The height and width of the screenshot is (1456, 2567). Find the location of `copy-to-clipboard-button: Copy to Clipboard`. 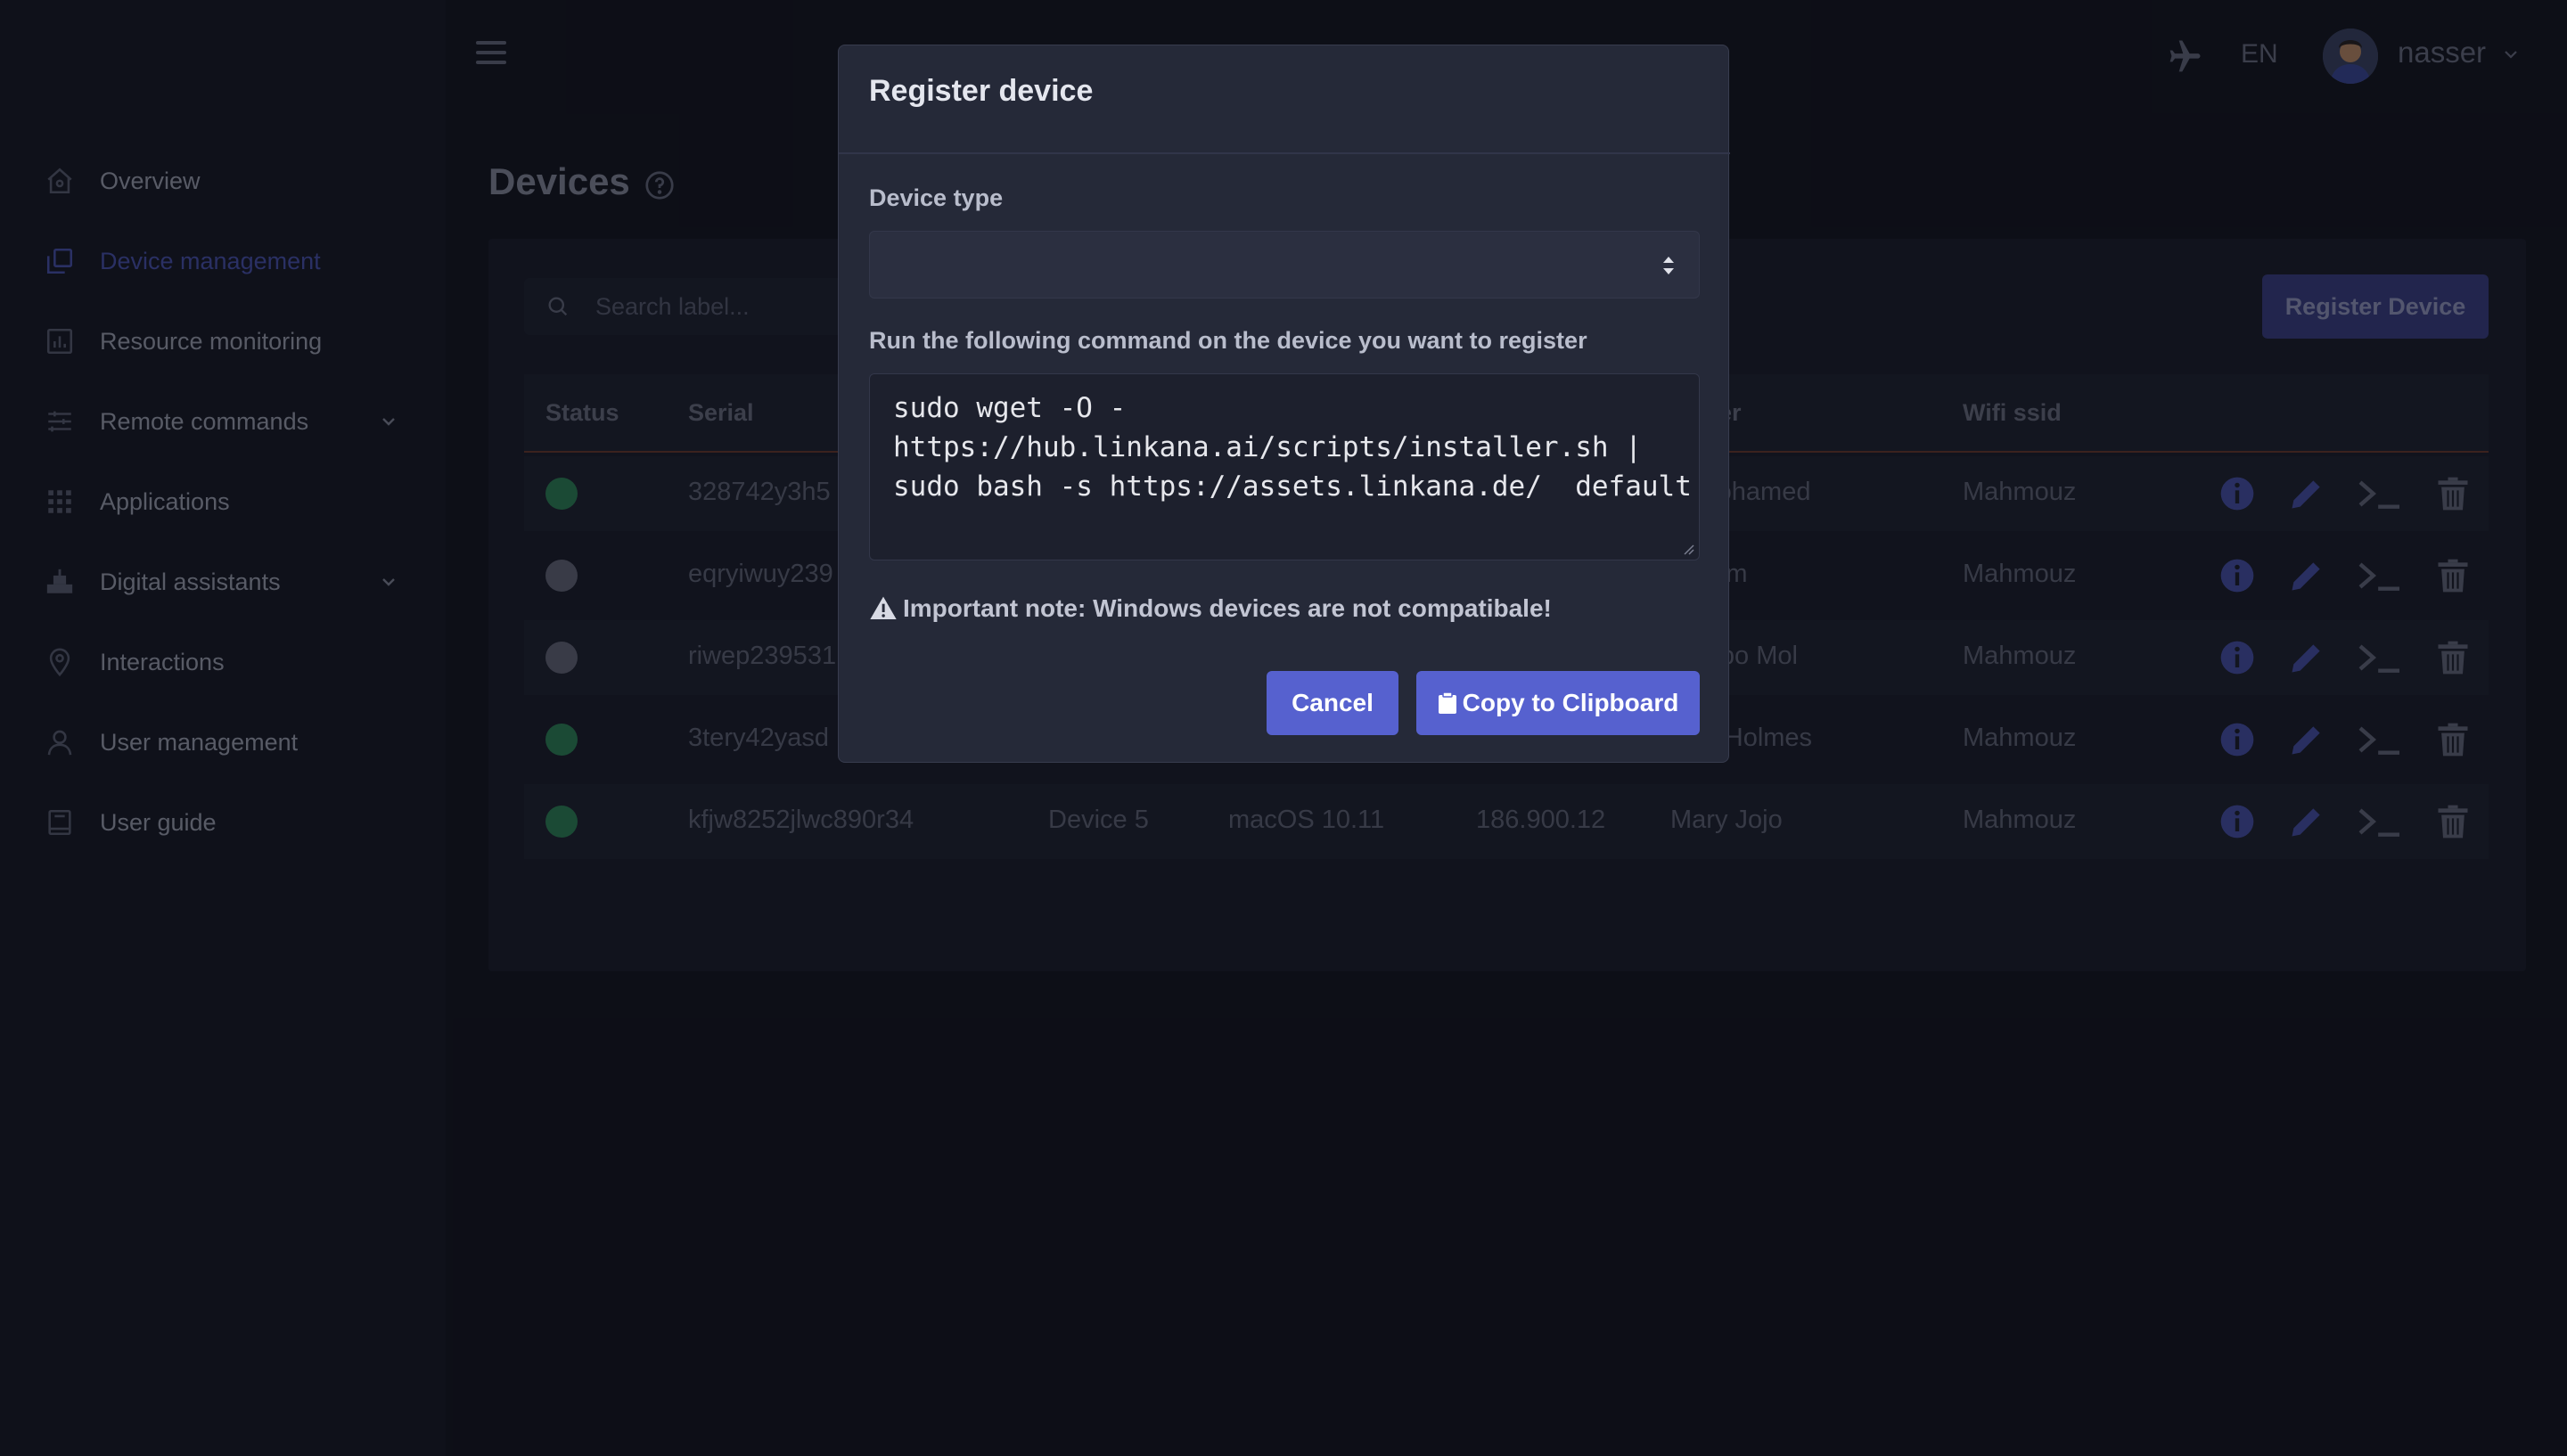

copy-to-clipboard-button: Copy to Clipboard is located at coordinates (1558, 703).